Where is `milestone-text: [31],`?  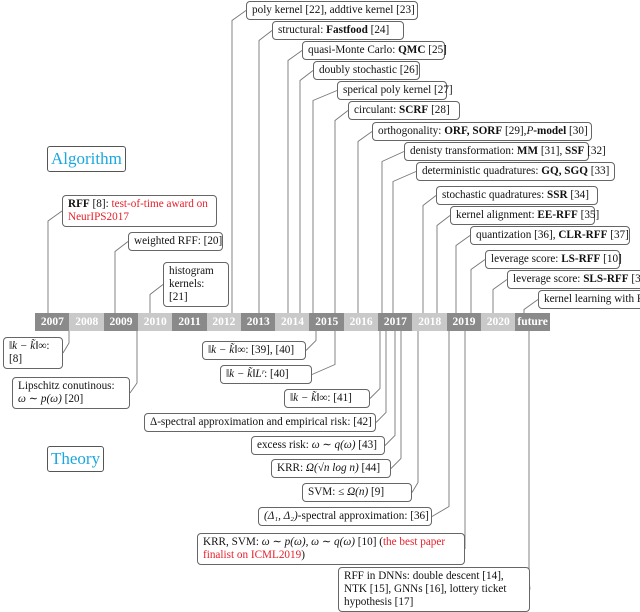 milestone-text: [31], is located at coordinates (552, 151).